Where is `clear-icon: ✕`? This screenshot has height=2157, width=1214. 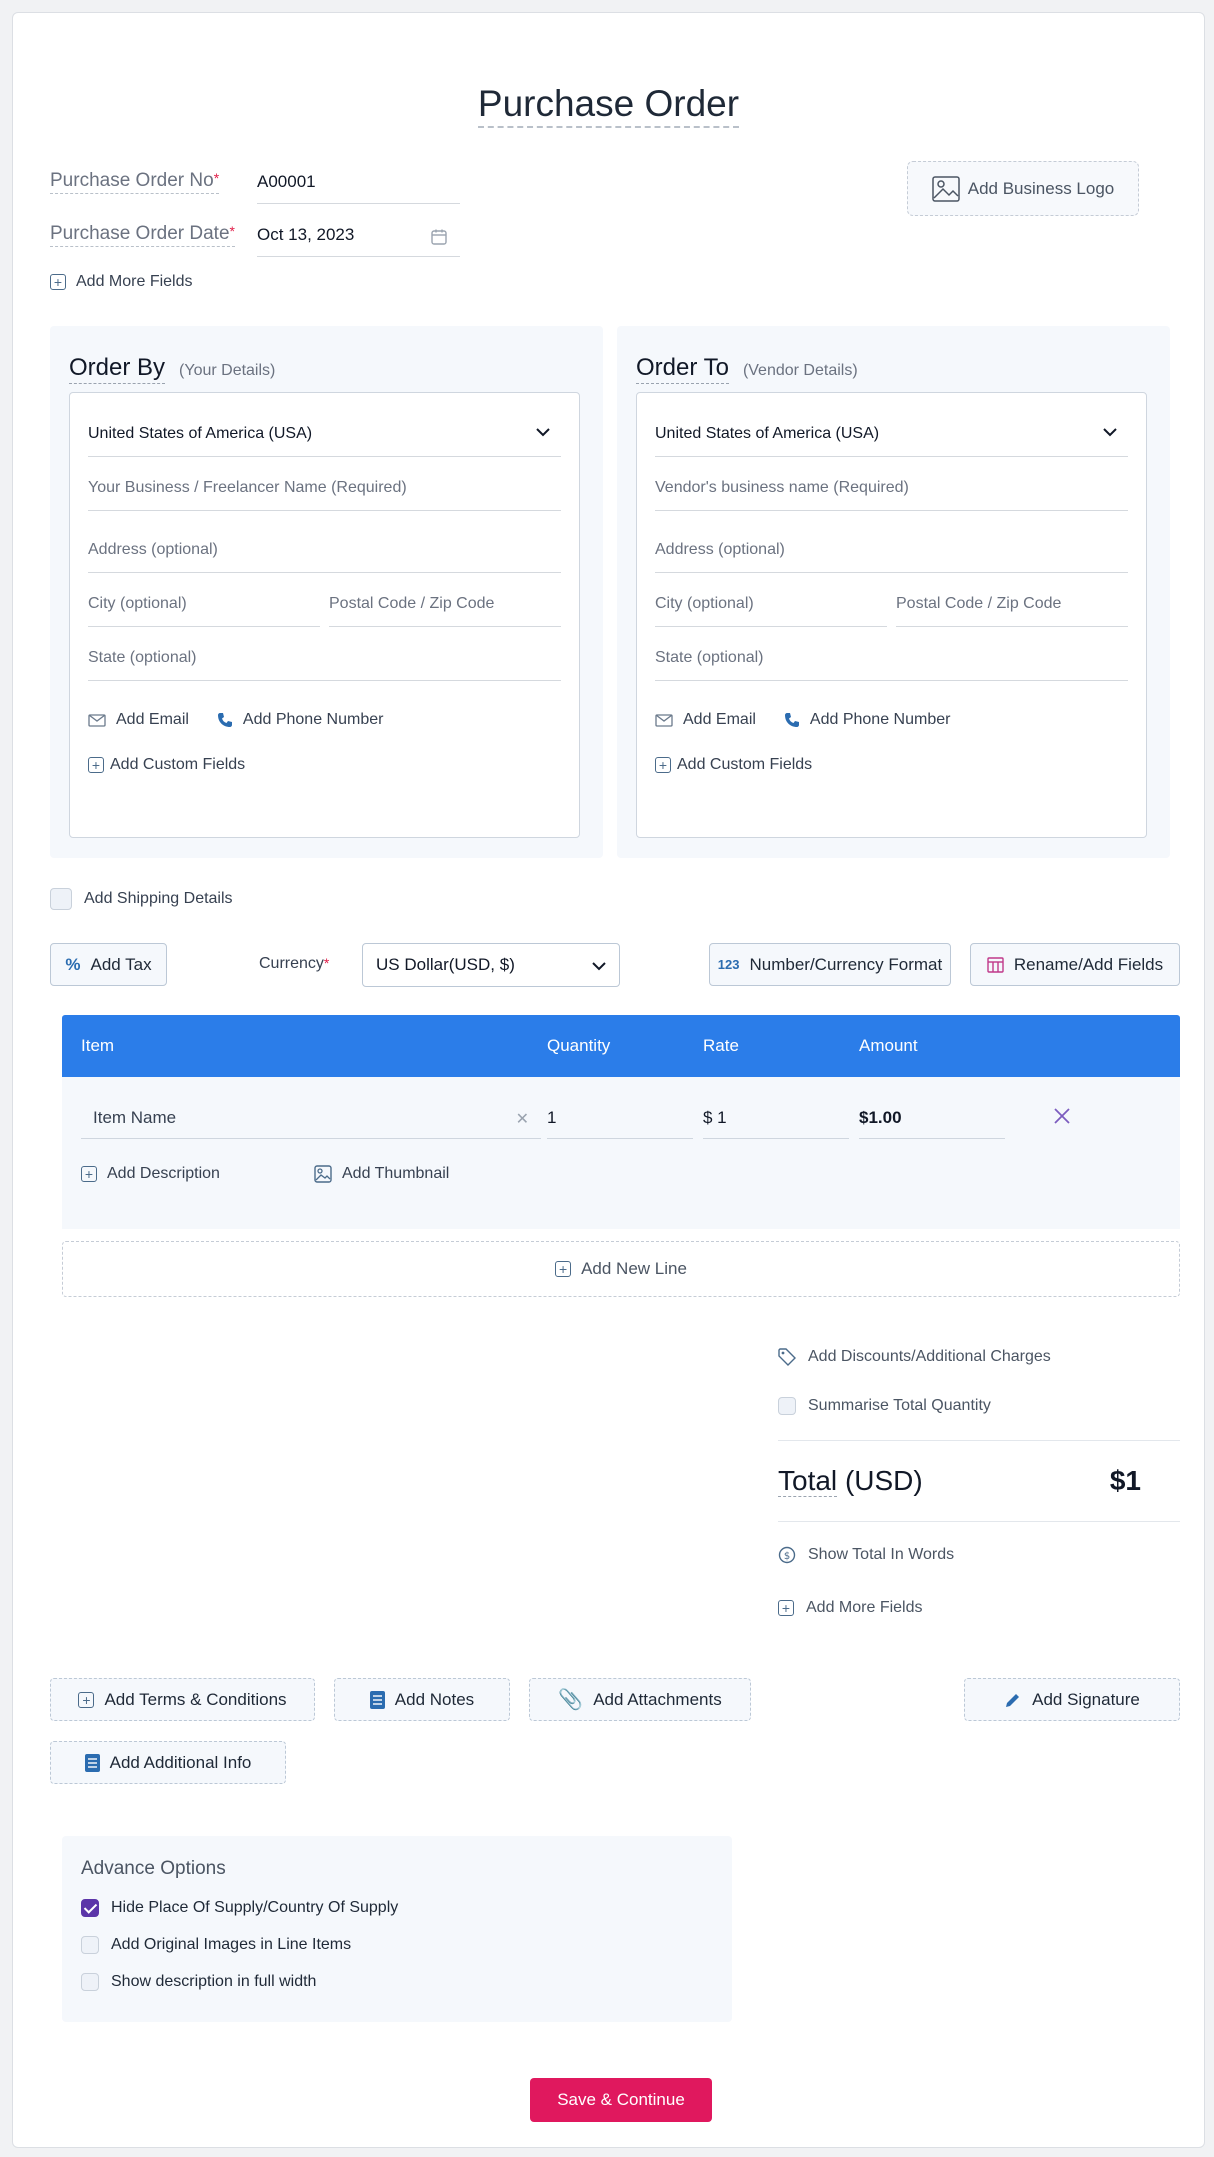 clear-icon: ✕ is located at coordinates (522, 1119).